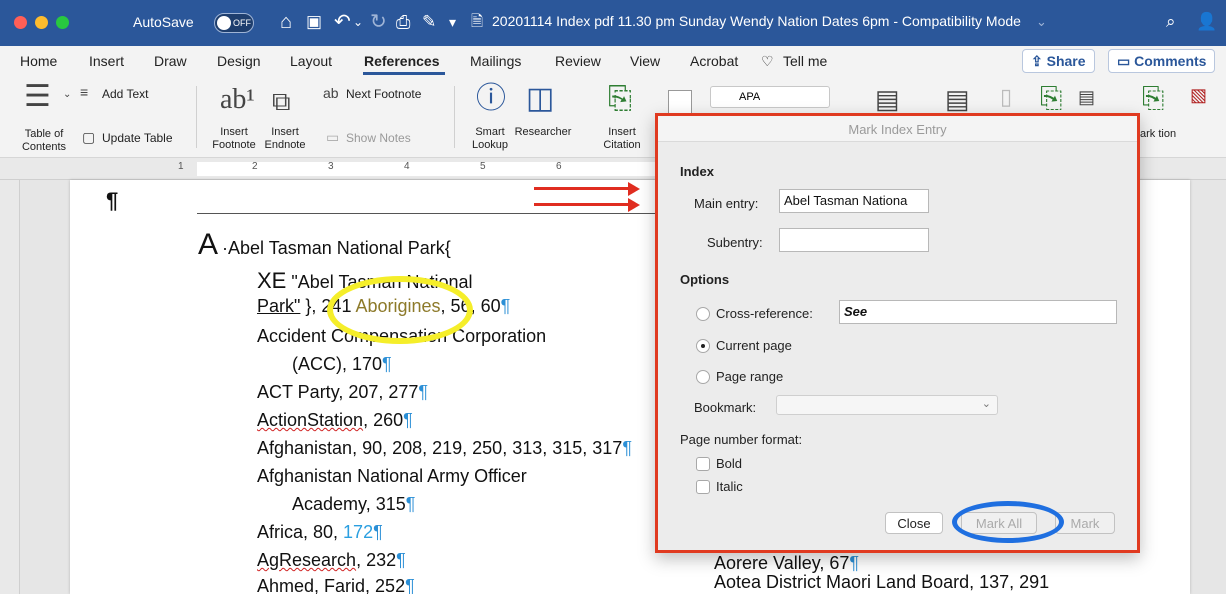 The image size is (1226, 594). Describe the element at coordinates (1162, 61) in the screenshot. I see `comments-button: ▭ Comments` at that location.